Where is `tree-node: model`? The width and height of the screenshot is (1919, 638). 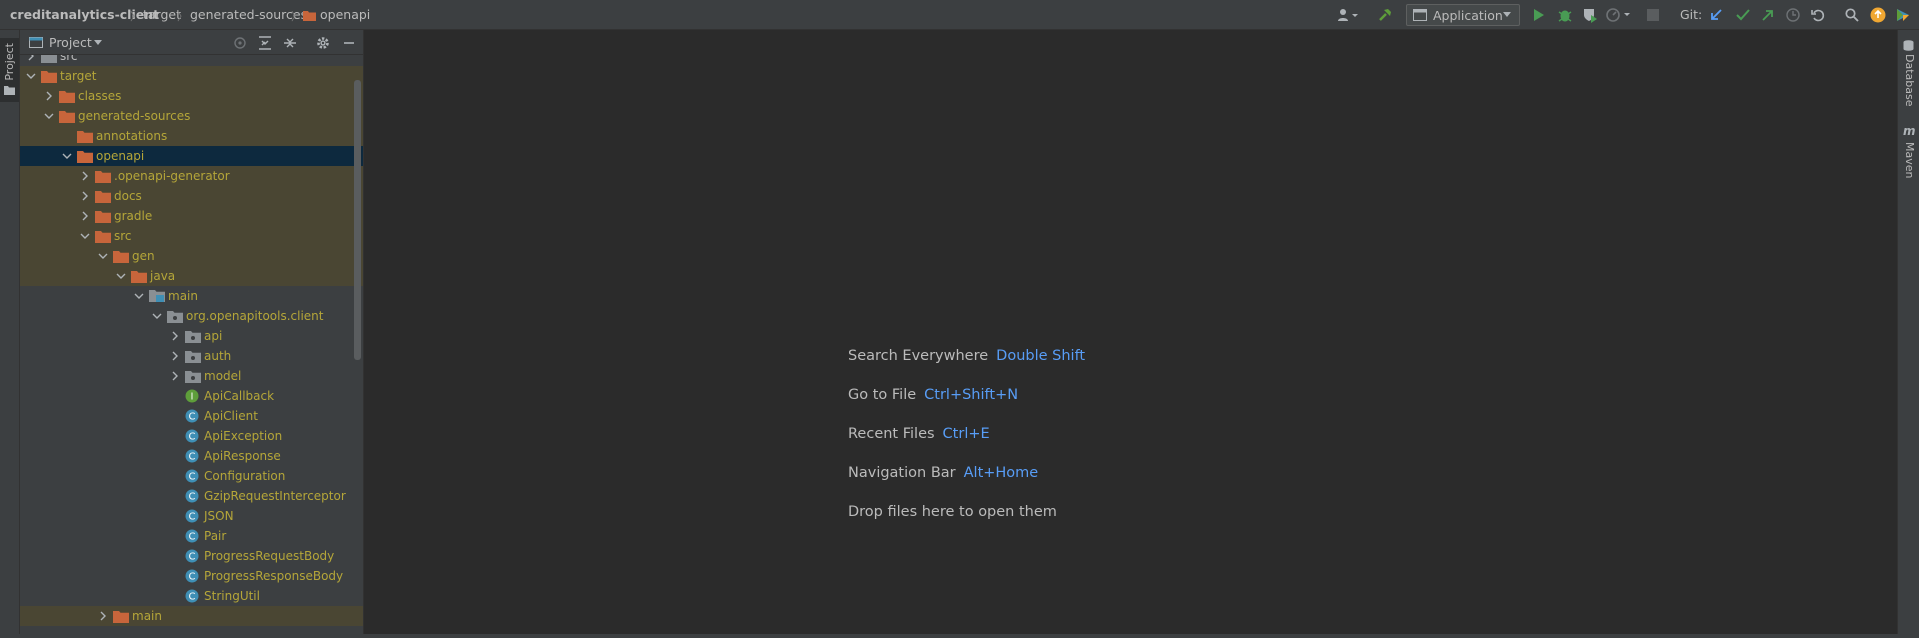 tree-node: model is located at coordinates (191, 376).